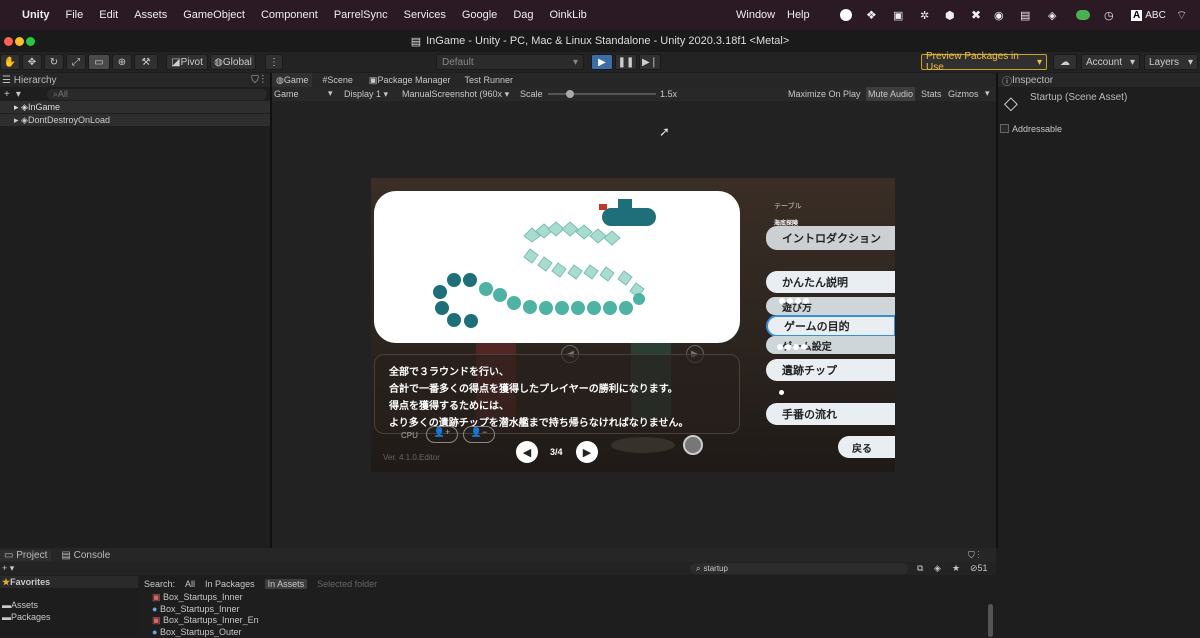 The width and height of the screenshot is (1200, 638). What do you see at coordinates (830, 282) in the screenshot?
I see `menu-quick-guide-button: かんたん説明` at bounding box center [830, 282].